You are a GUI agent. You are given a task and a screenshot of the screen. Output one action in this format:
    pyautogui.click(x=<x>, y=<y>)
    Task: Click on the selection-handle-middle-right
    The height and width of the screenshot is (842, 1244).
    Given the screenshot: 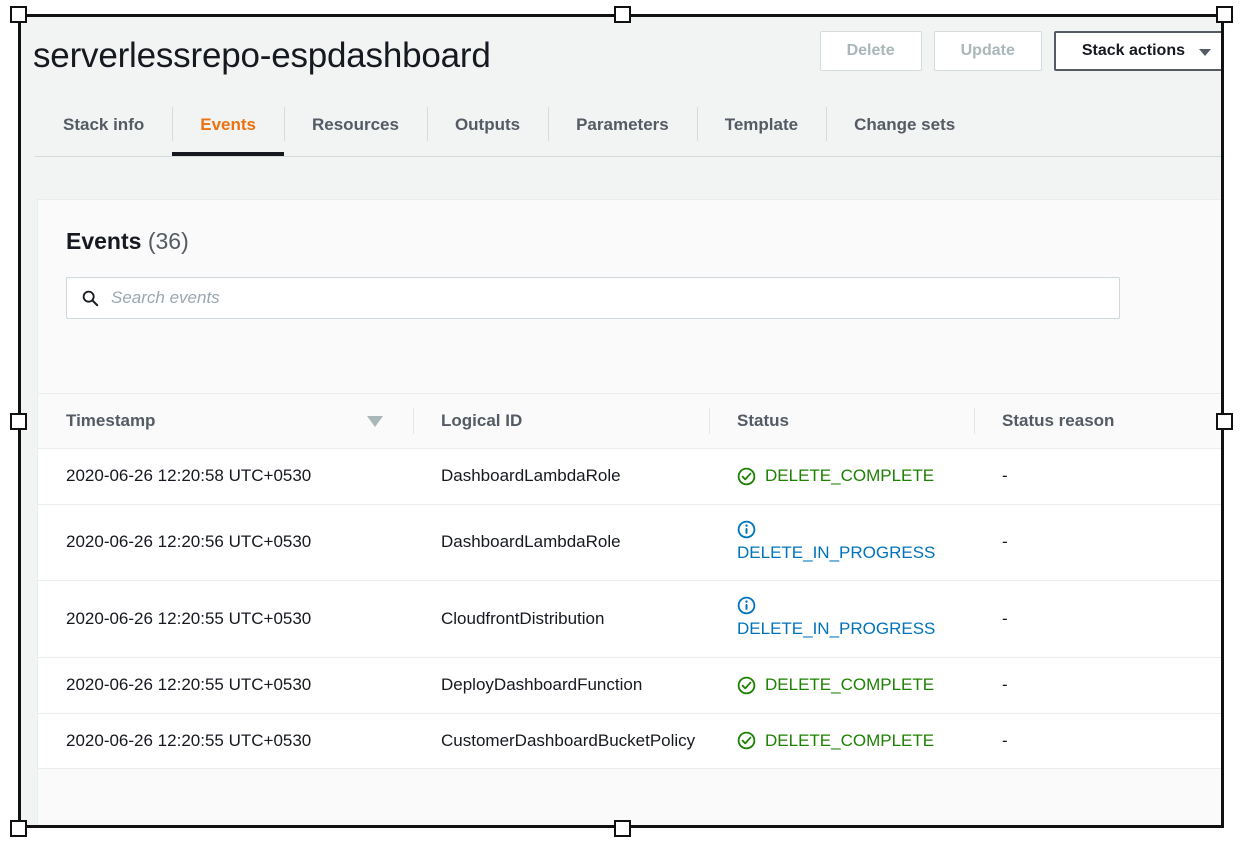 What is the action you would take?
    pyautogui.click(x=1224, y=421)
    